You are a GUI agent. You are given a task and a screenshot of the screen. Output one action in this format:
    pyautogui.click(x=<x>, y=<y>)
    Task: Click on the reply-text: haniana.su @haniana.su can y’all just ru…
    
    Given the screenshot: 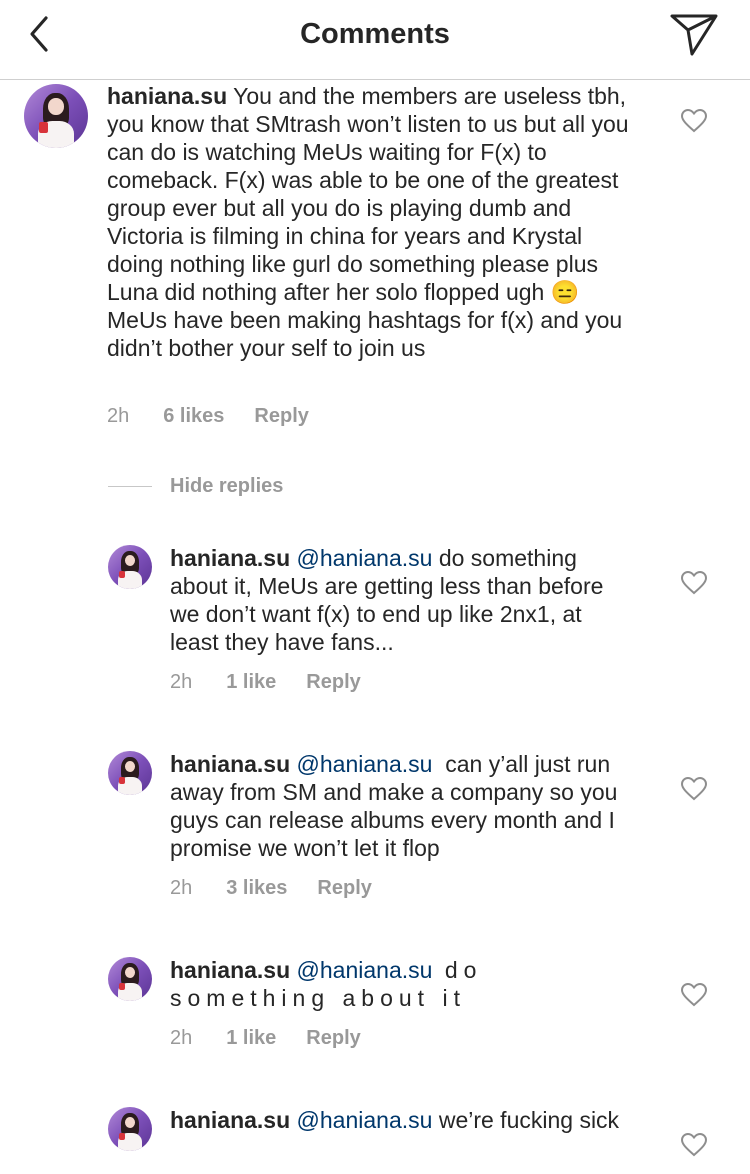 What is the action you would take?
    pyautogui.click(x=400, y=806)
    